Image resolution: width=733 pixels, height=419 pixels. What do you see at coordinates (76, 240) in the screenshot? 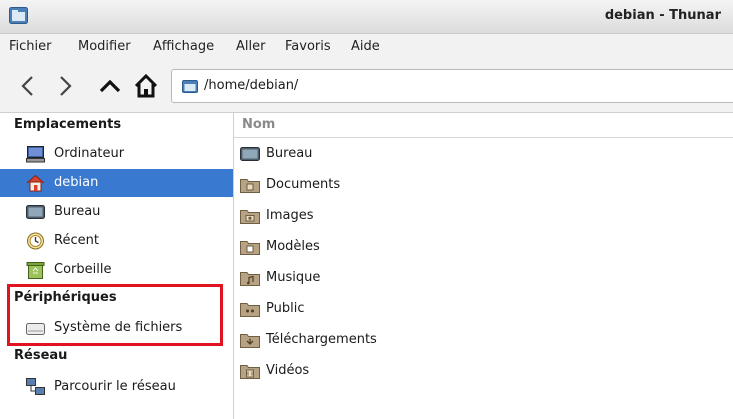
I see `sidebar-item-label: Récent` at bounding box center [76, 240].